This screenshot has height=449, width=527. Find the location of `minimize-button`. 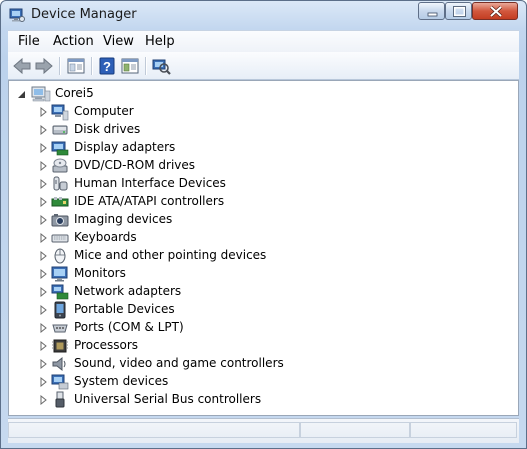

minimize-button is located at coordinates (431, 11).